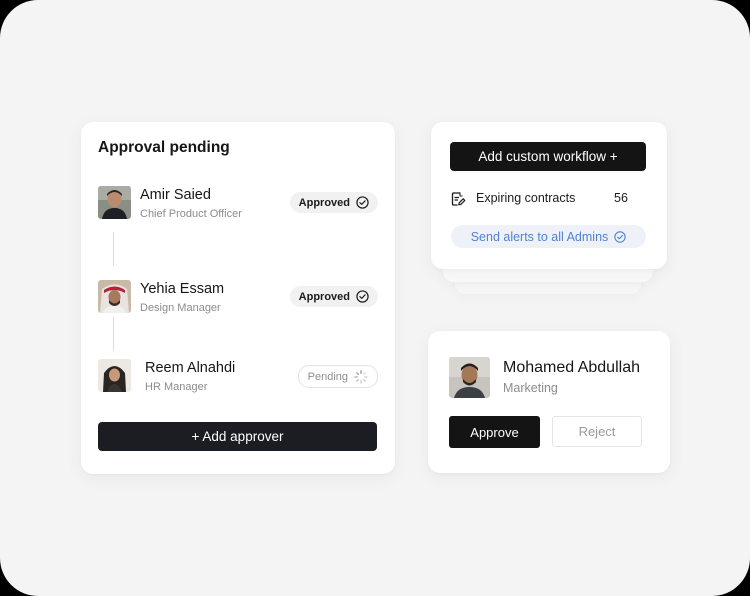 This screenshot has width=750, height=596. What do you see at coordinates (548, 156) in the screenshot?
I see `add-custom-workflow-button: Add custom workflow +` at bounding box center [548, 156].